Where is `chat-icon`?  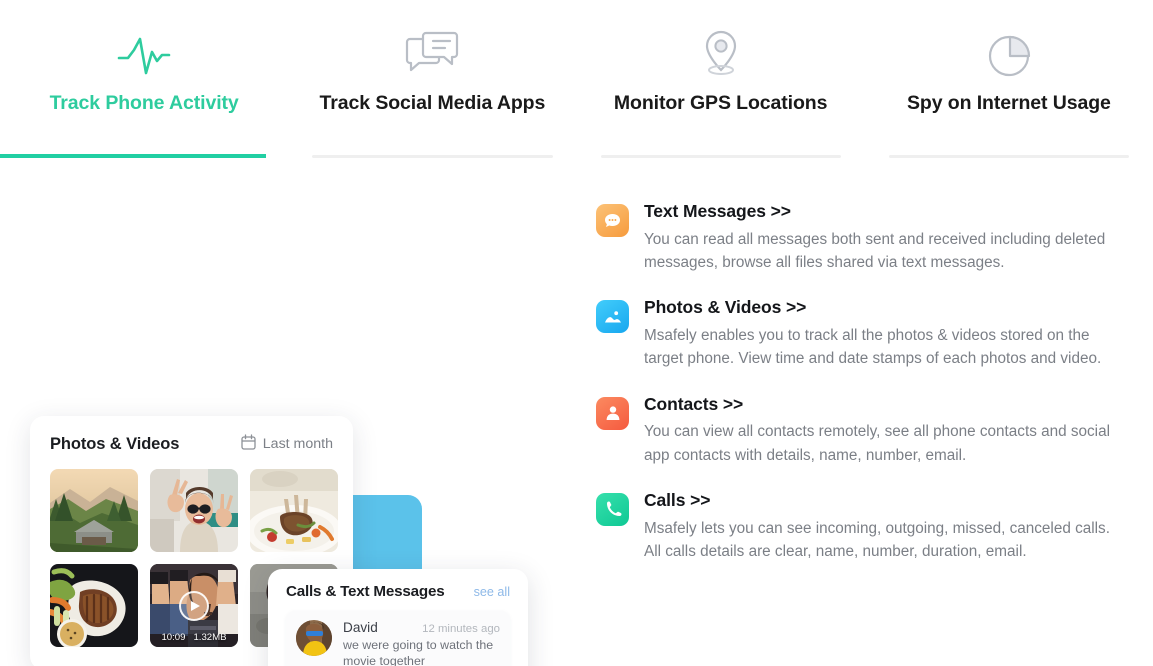
chat-icon is located at coordinates (432, 54).